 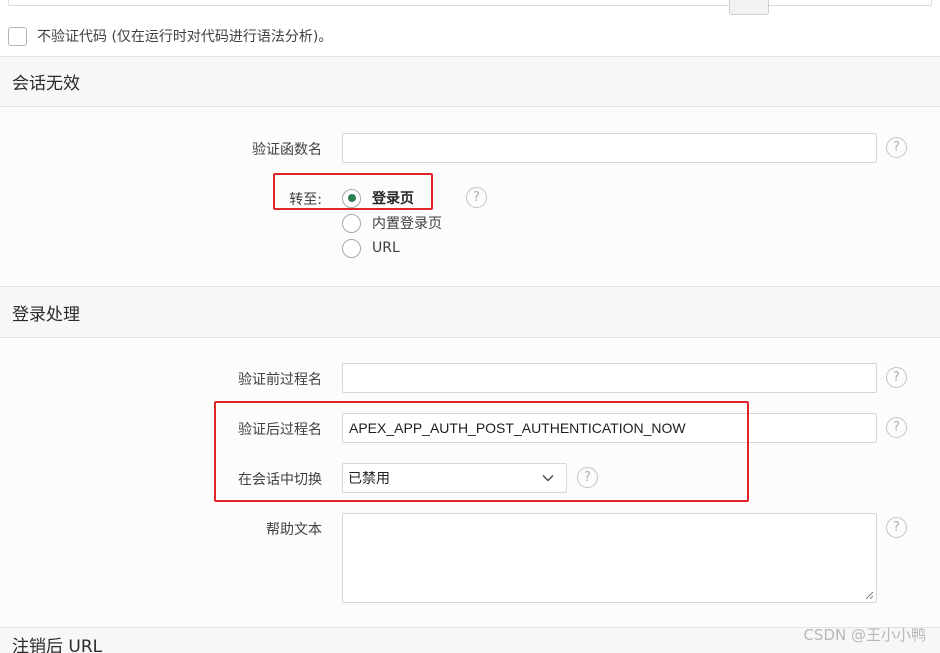 I want to click on goto-radio-login-page, so click(x=351, y=198).